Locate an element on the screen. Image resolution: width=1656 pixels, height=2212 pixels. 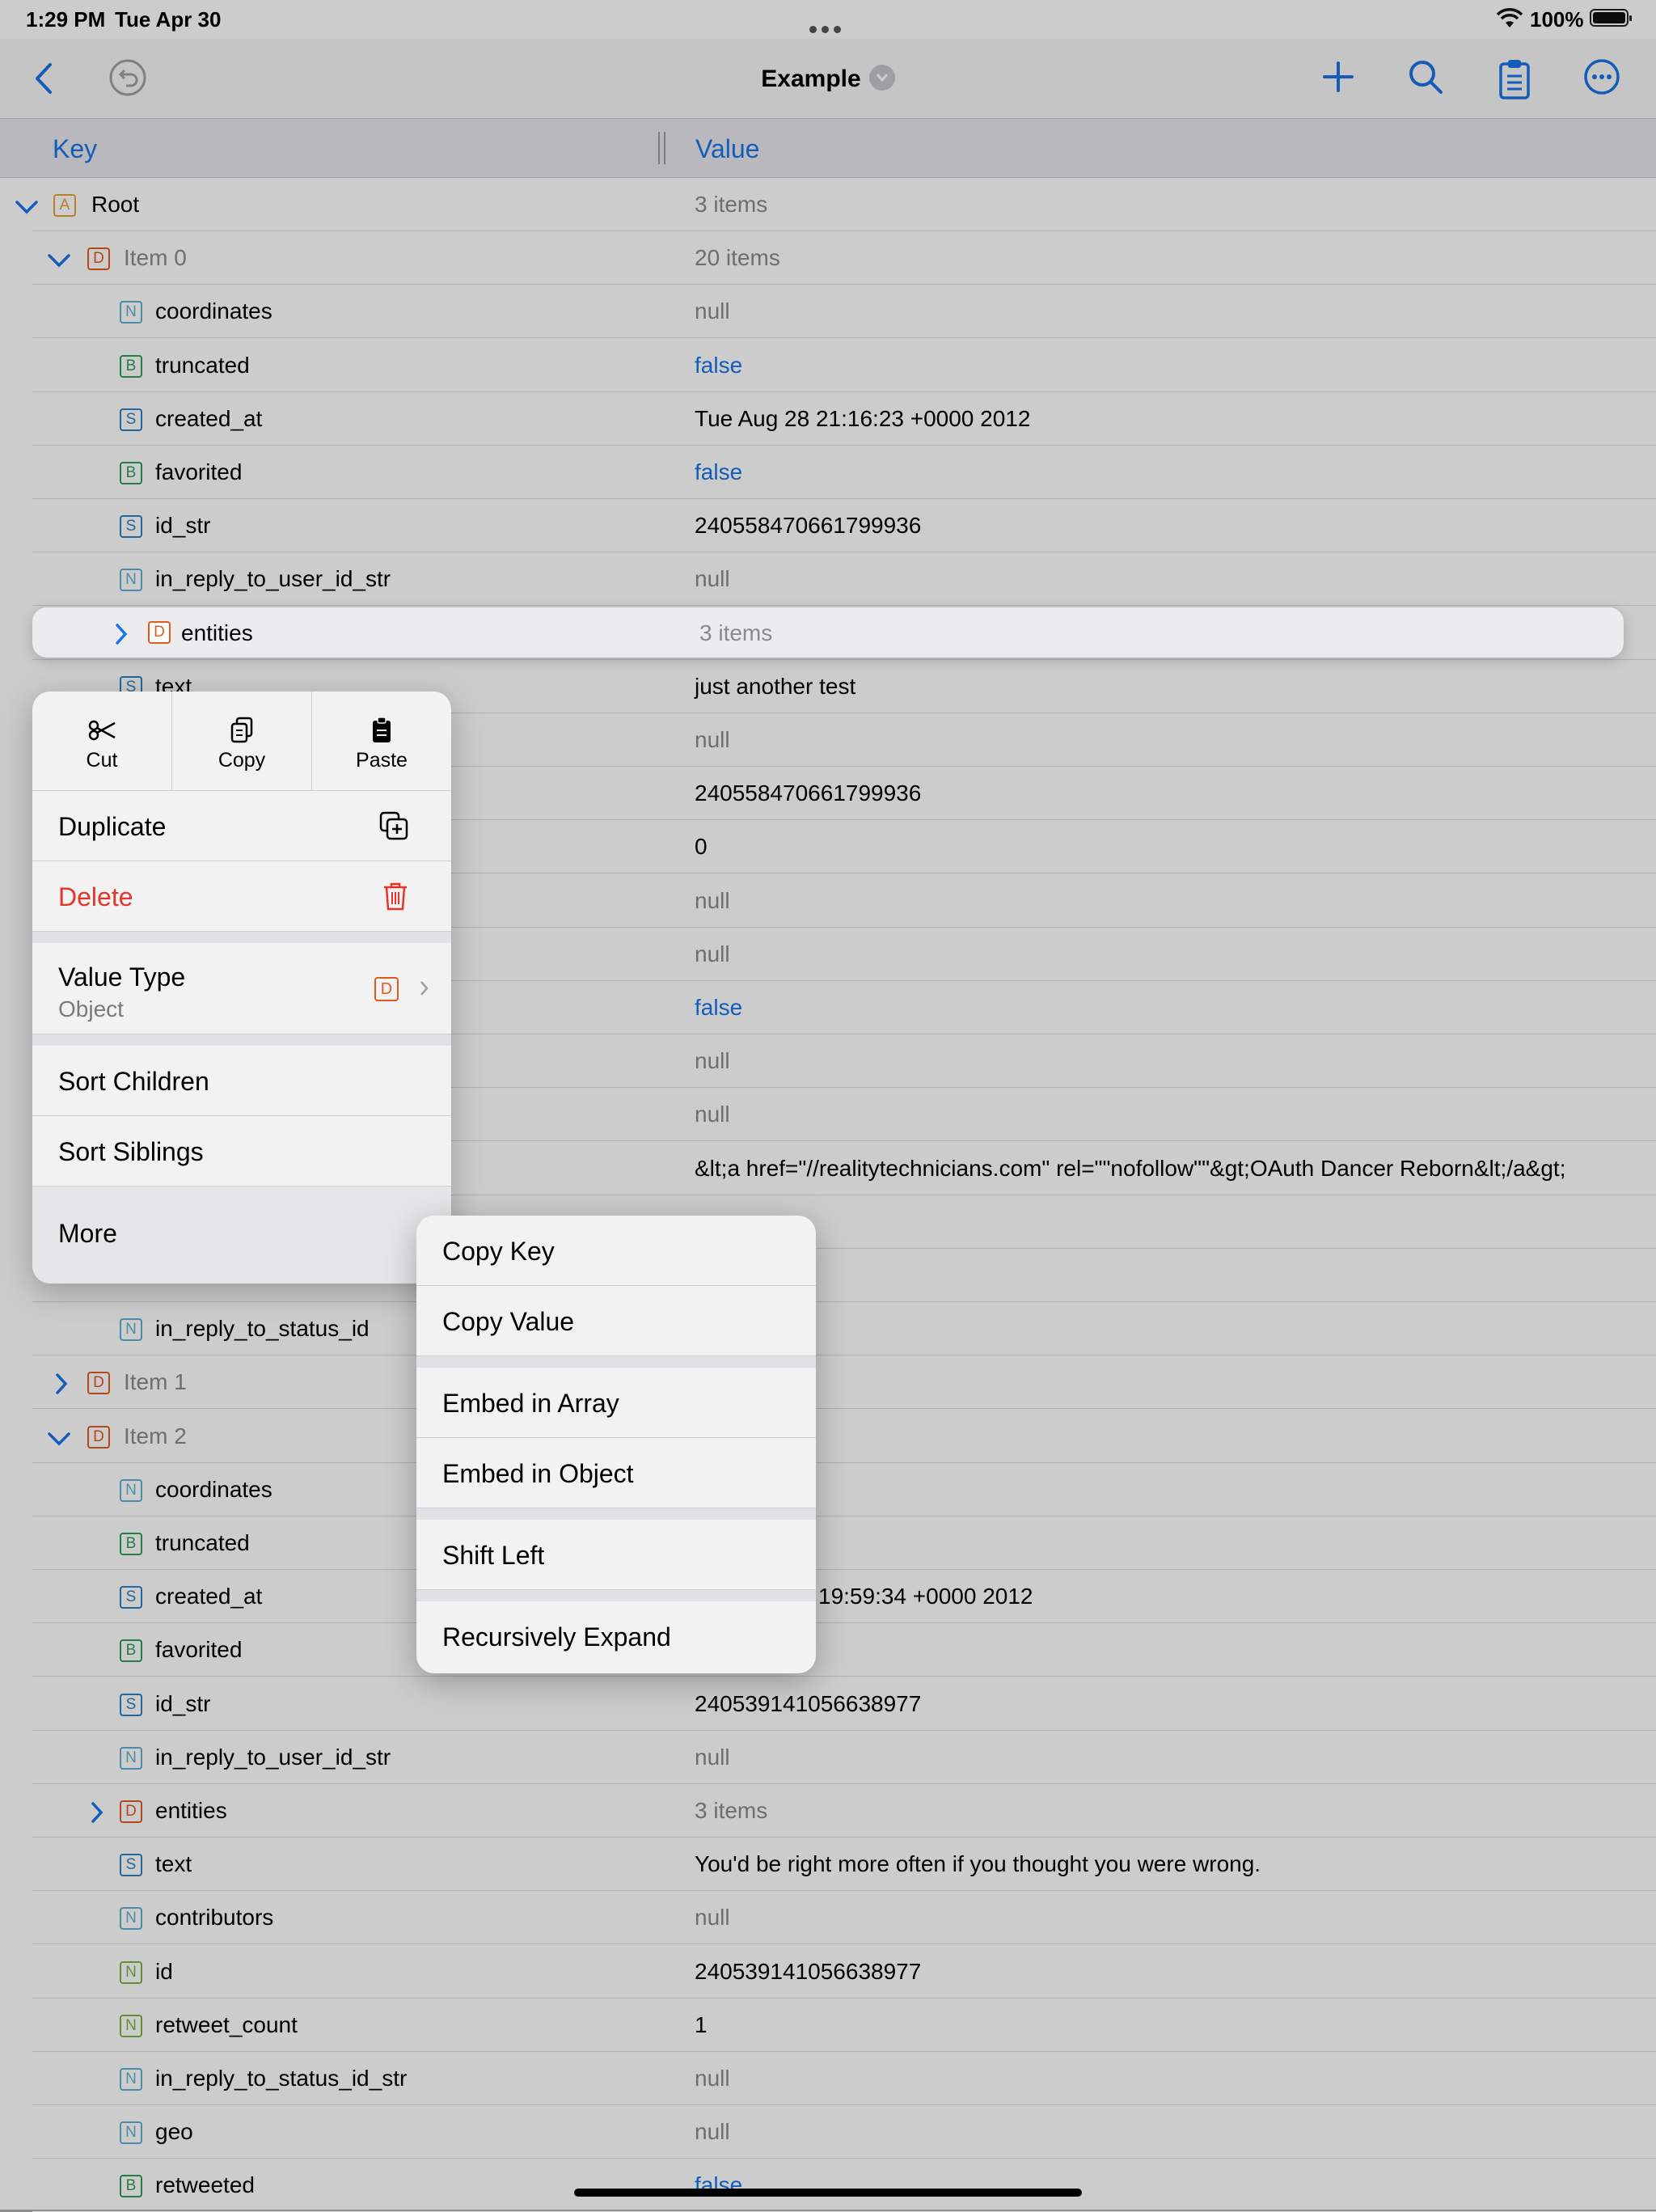
cut-label: Cut is located at coordinates (102, 760).